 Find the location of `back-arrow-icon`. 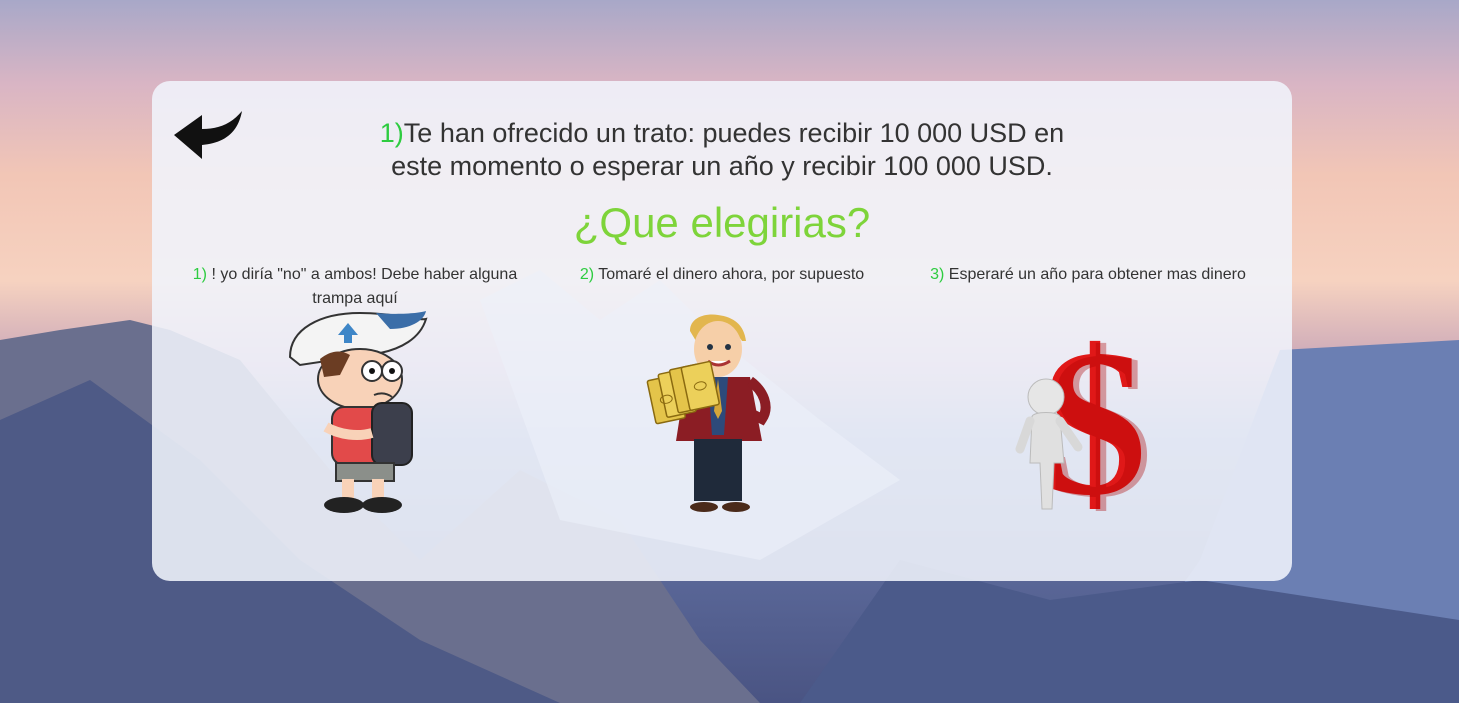

back-arrow-icon is located at coordinates (208, 135).